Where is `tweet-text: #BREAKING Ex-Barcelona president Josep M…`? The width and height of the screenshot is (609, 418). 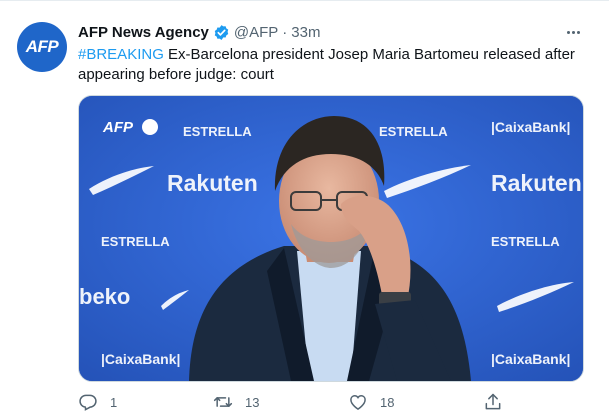 tweet-text: #BREAKING Ex-Barcelona president Josep M… is located at coordinates (333, 65).